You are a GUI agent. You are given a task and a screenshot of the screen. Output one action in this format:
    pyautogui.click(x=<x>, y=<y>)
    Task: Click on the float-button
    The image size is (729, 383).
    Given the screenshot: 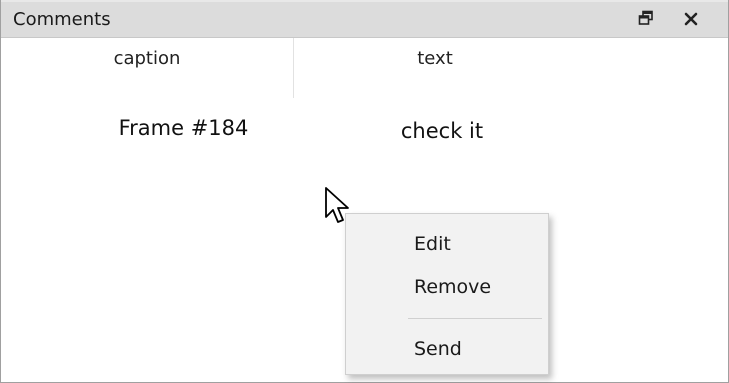 What is the action you would take?
    pyautogui.click(x=646, y=20)
    